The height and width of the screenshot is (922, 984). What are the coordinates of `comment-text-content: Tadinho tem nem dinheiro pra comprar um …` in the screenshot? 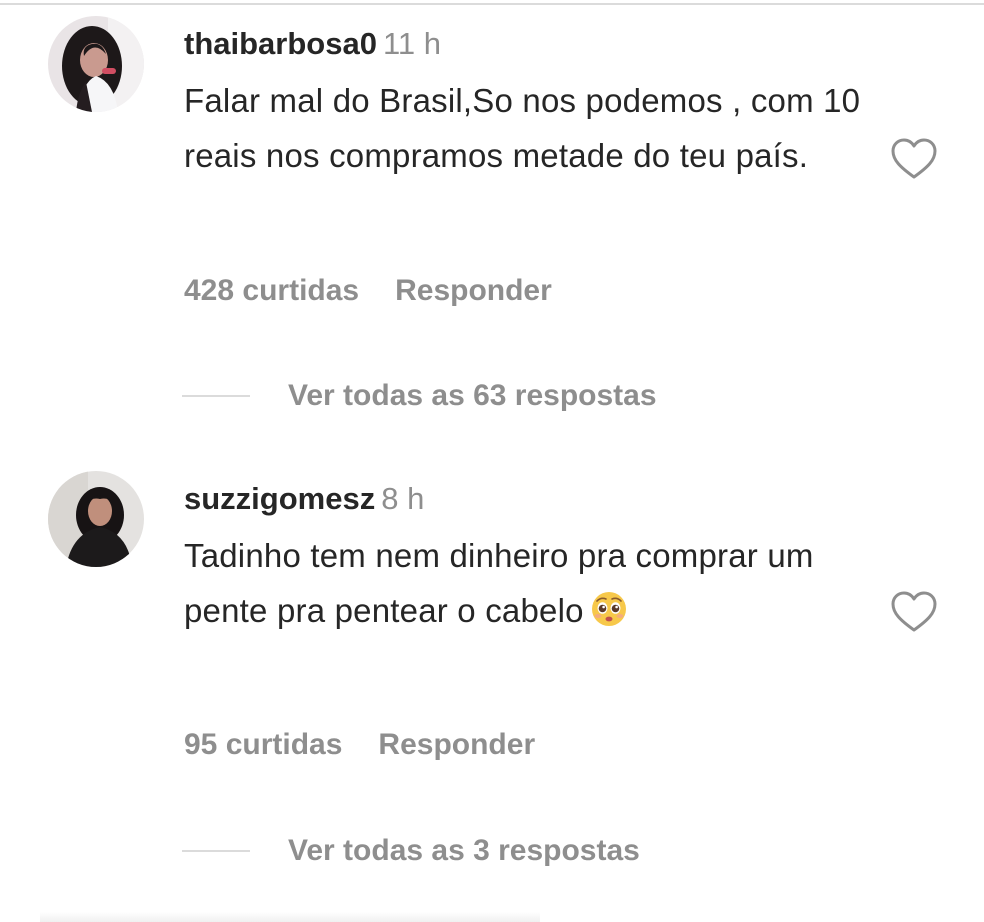 It's located at (499, 583).